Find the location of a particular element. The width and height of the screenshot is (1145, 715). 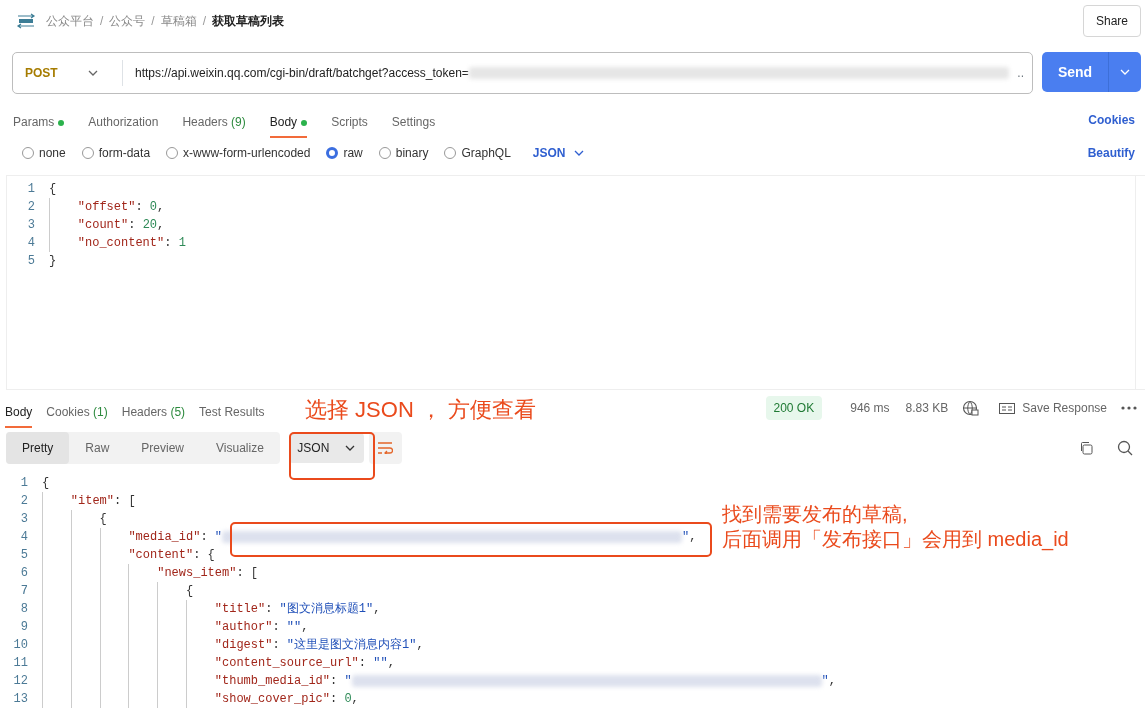

line-number: 6 is located at coordinates (24, 573).